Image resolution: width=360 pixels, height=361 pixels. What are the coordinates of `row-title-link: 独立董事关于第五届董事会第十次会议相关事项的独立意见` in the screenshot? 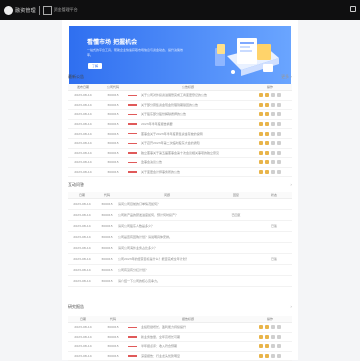 It's located at (180, 153).